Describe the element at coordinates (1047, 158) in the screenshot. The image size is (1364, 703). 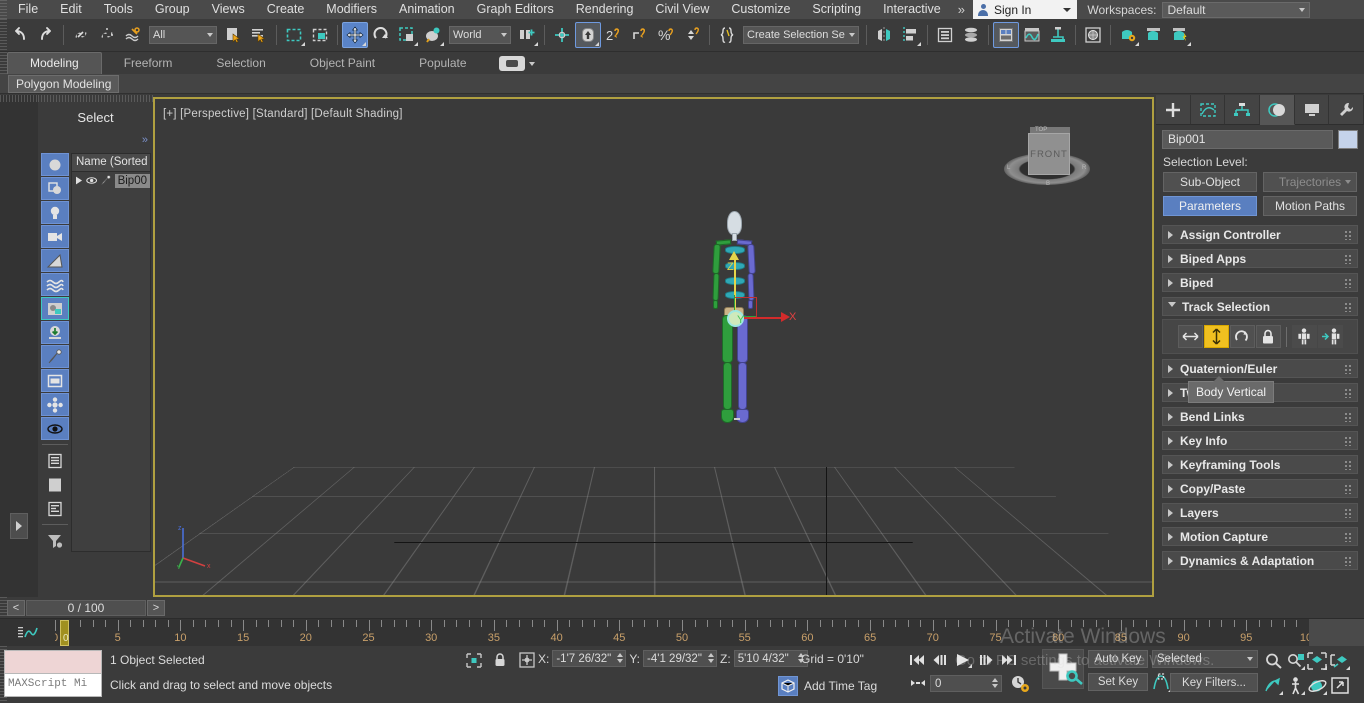
I see `viewcube: FRONT TOP L R B` at that location.